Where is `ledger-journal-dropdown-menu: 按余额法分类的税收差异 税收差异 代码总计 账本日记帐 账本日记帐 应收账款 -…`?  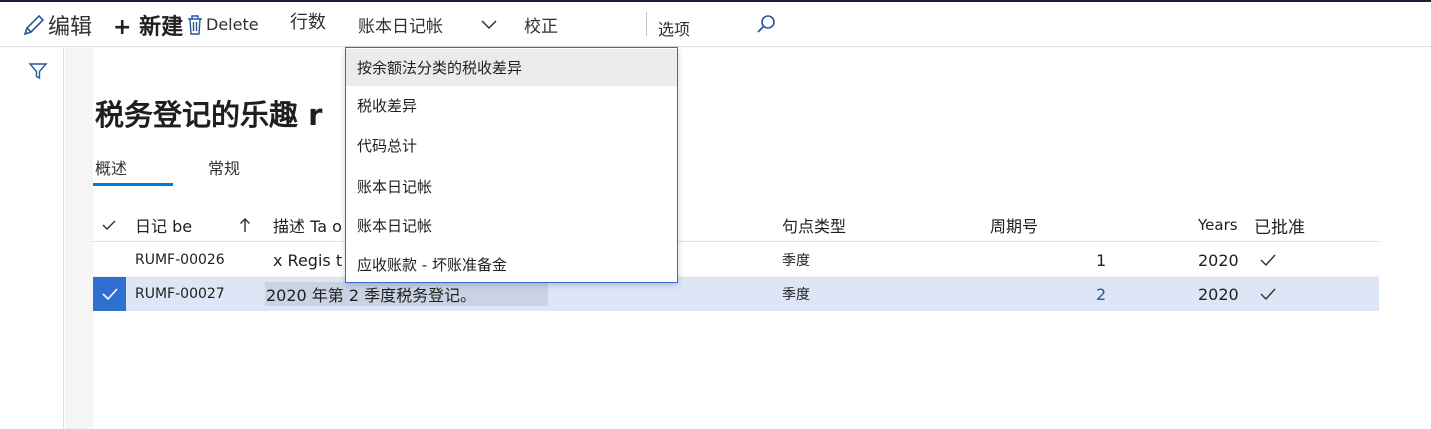 ledger-journal-dropdown-menu: 按余额法分类的税收差异 税收差异 代码总计 账本日记帐 账本日记帐 应收账款 -… is located at coordinates (511, 165).